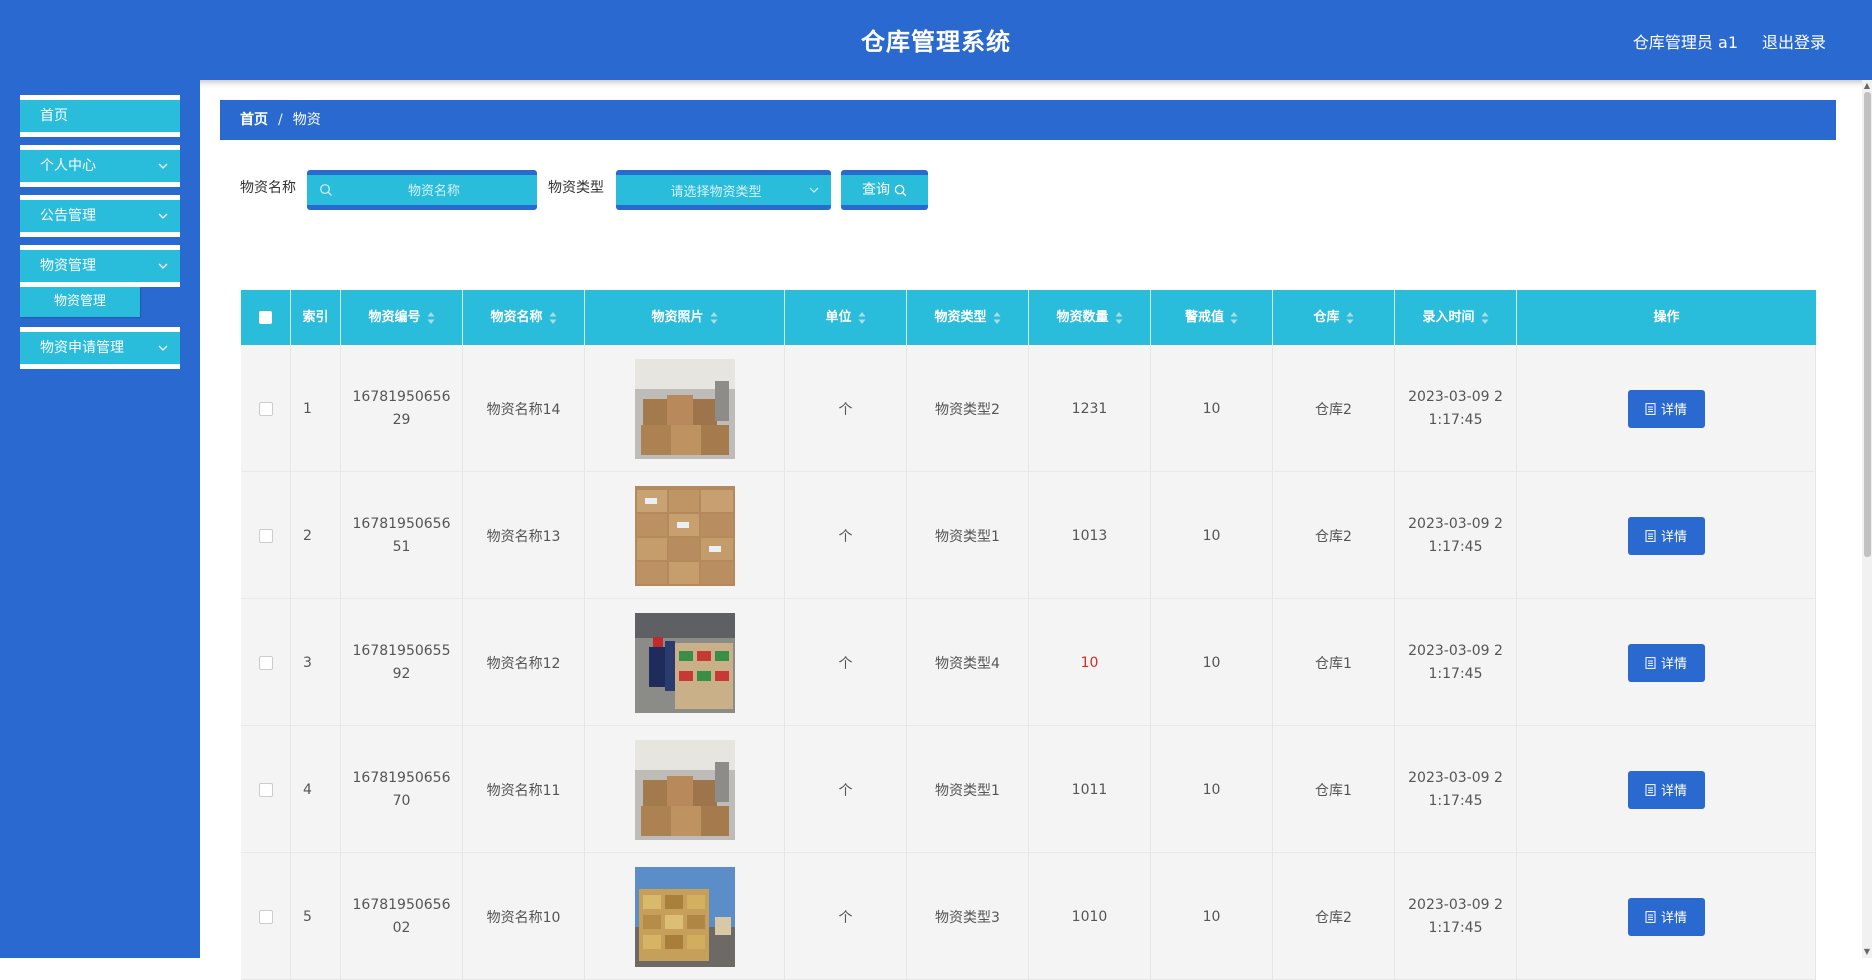  What do you see at coordinates (316, 408) in the screenshot?
I see `cell-index: 1` at bounding box center [316, 408].